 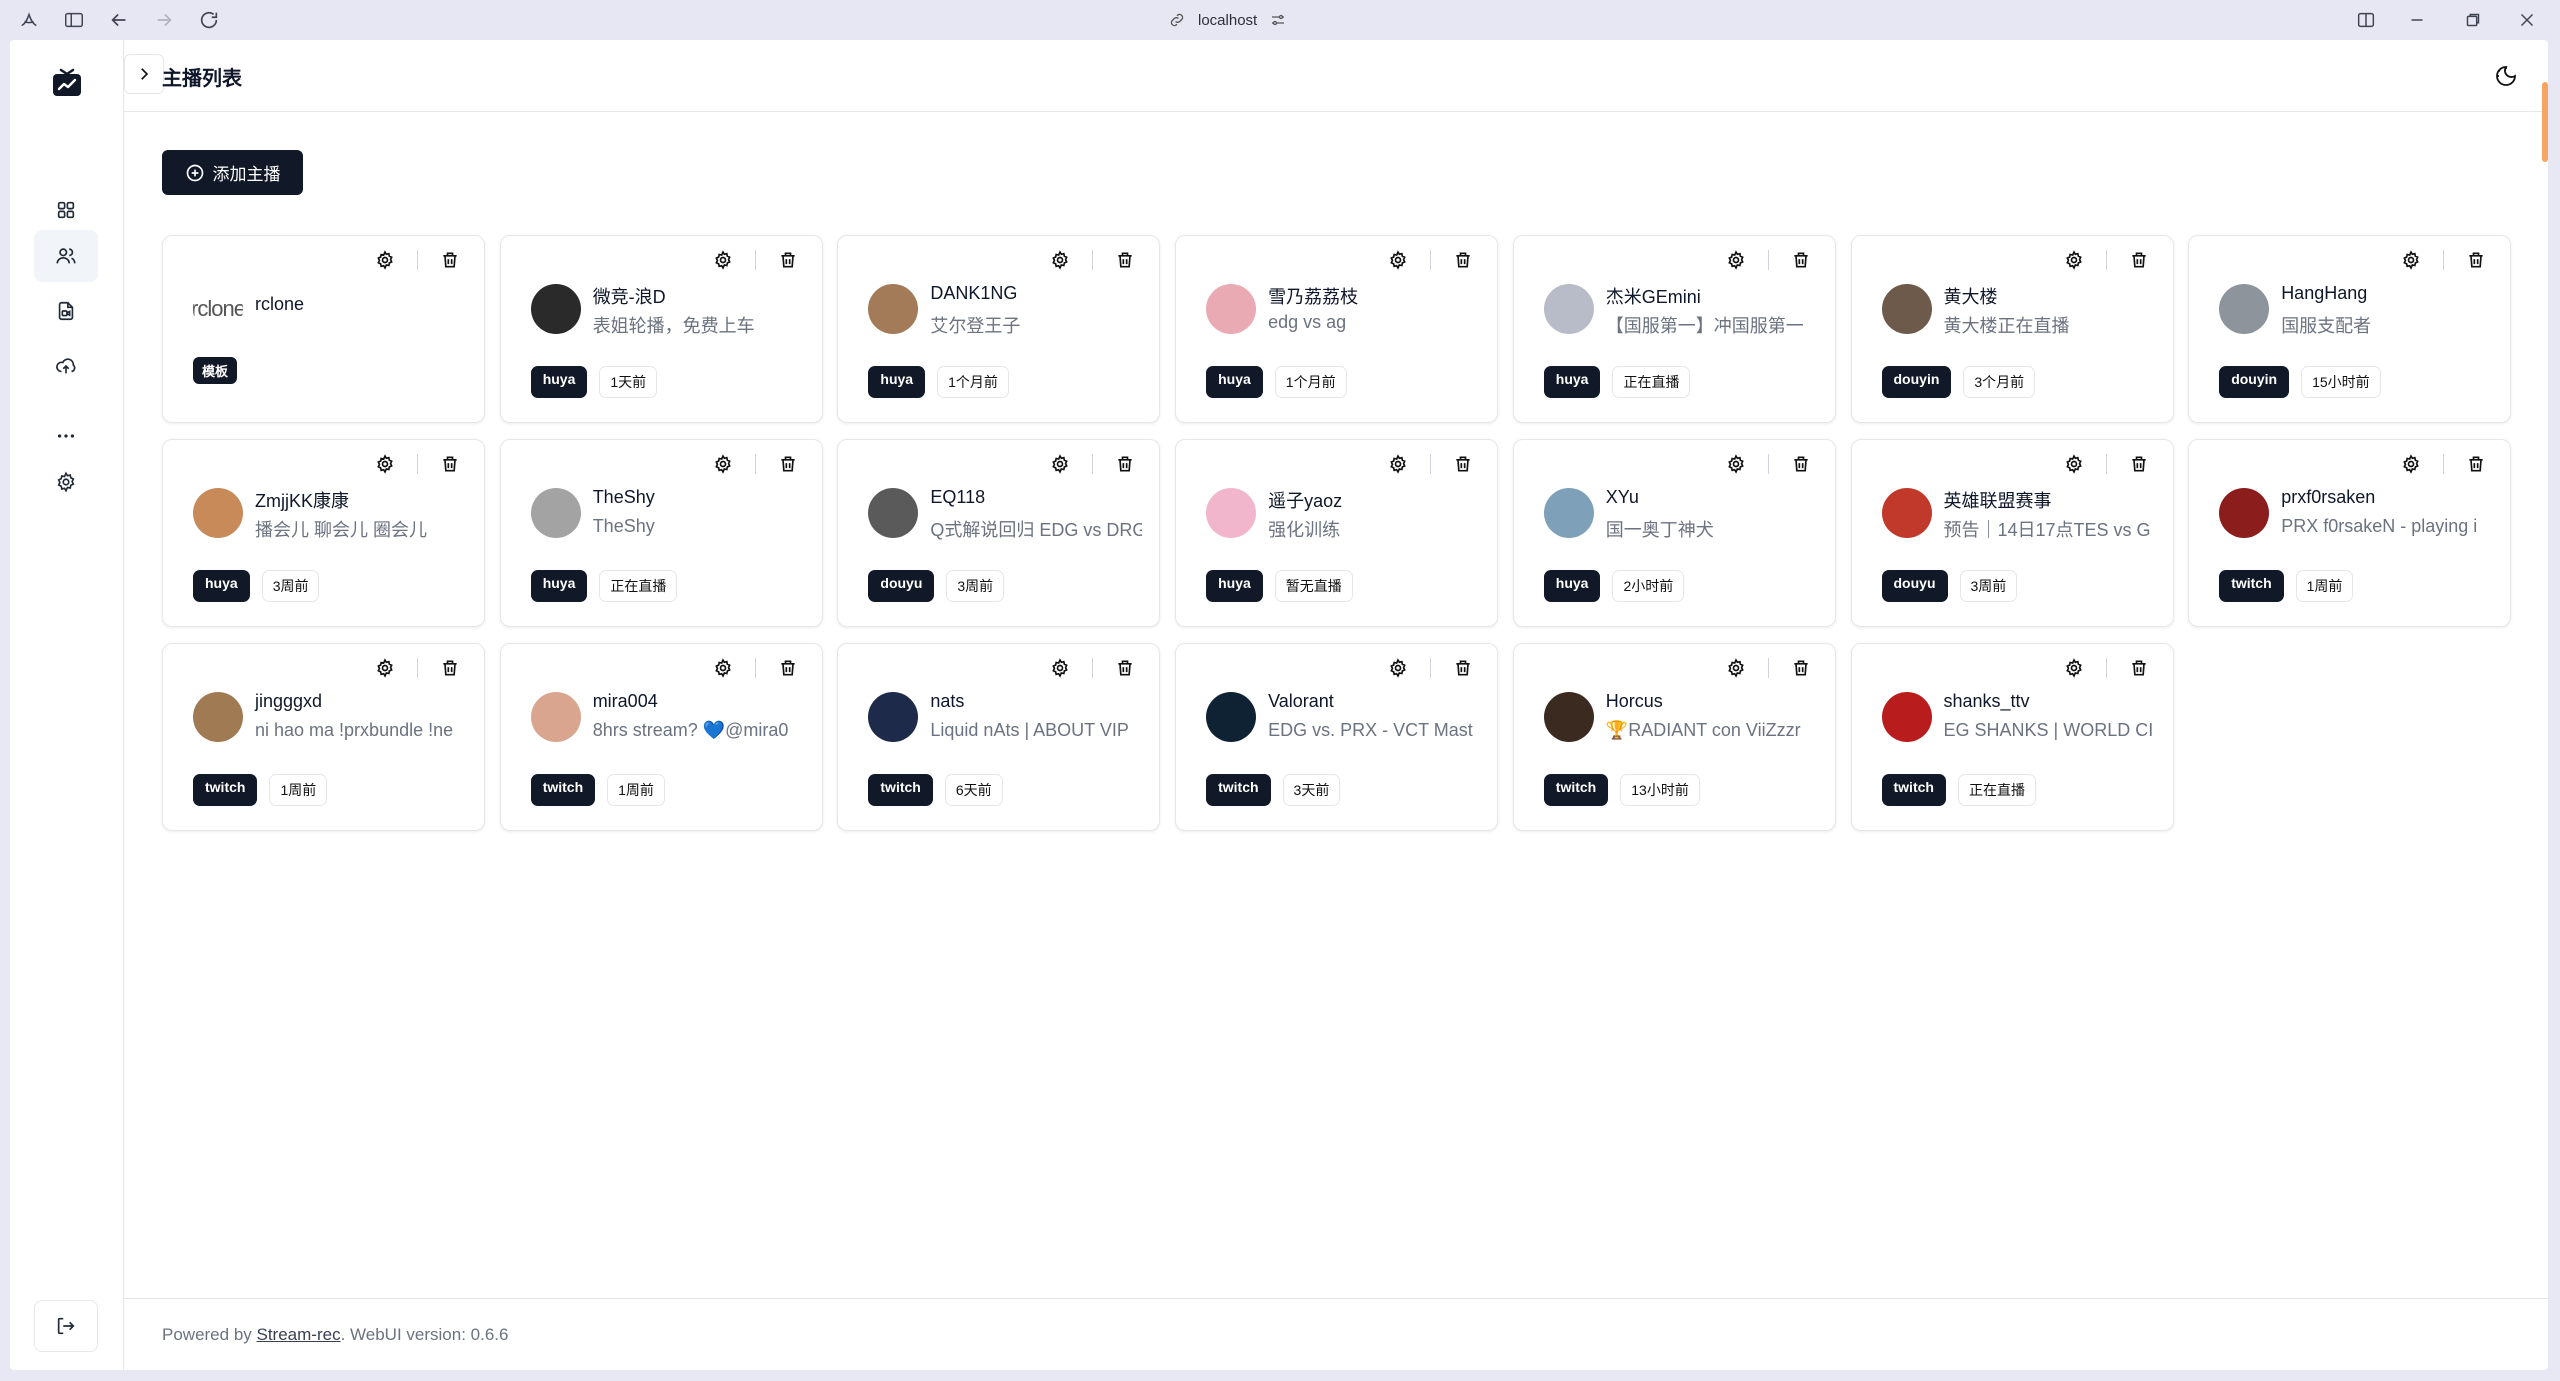 I want to click on more-dots-icon, so click(x=66, y=436).